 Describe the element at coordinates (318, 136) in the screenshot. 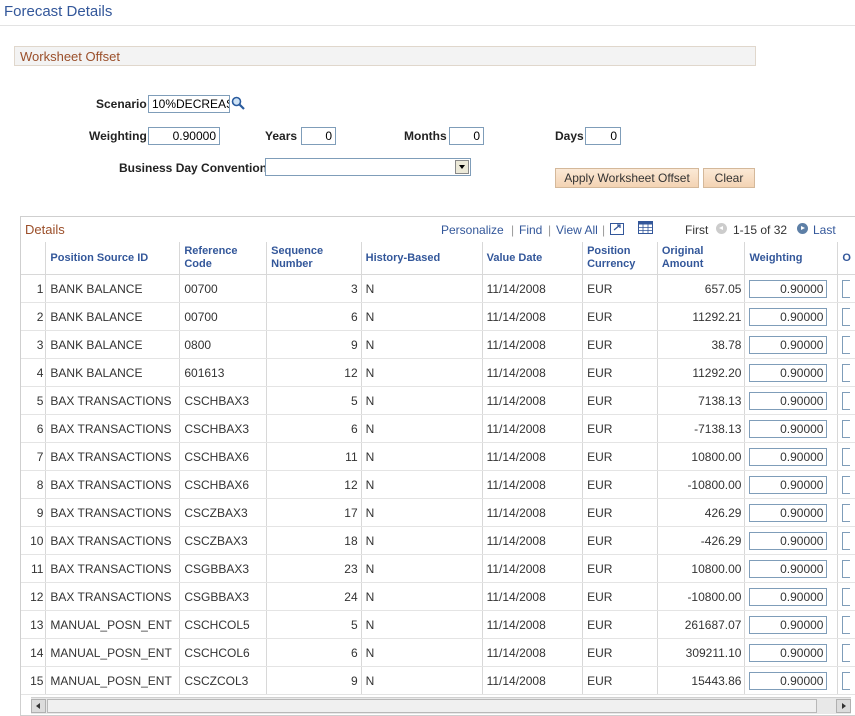

I see `years-input: 0` at that location.